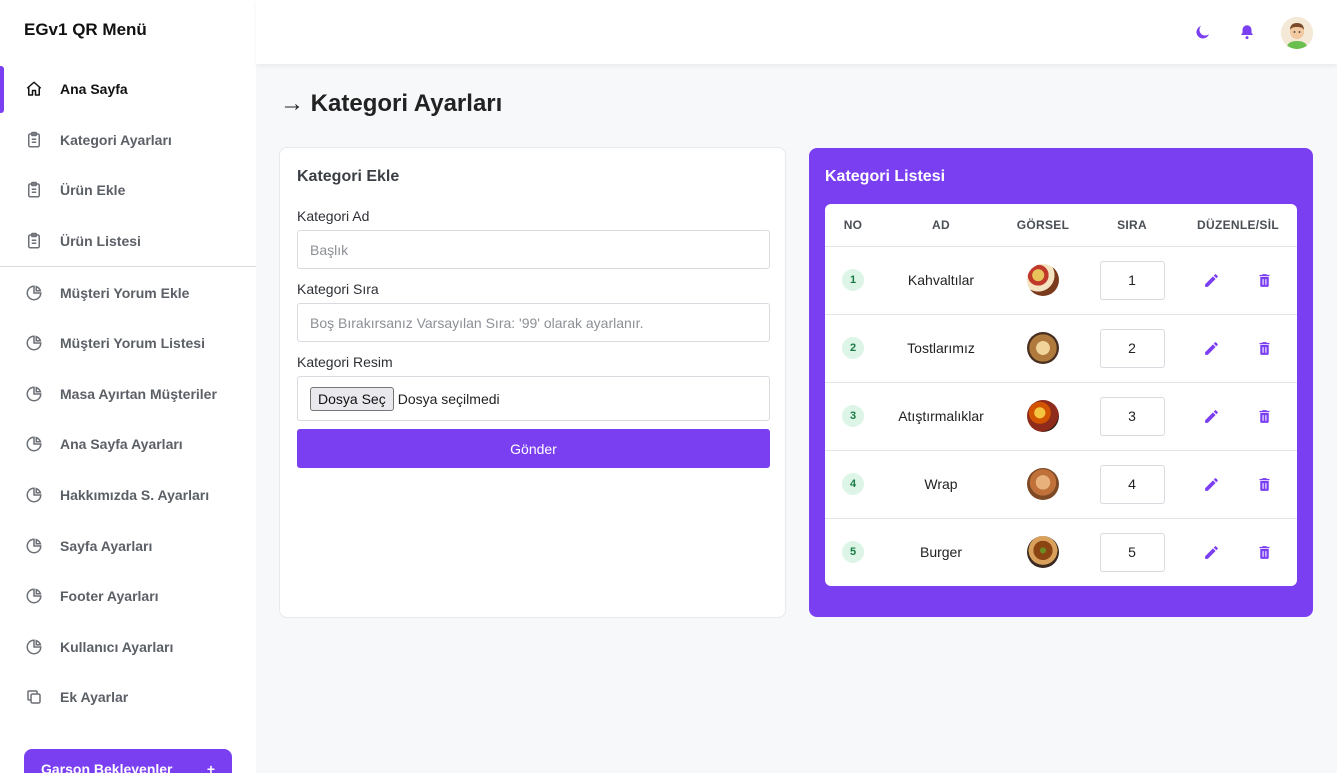 This screenshot has width=1337, height=773. Describe the element at coordinates (348, 176) in the screenshot. I see `add-category-title: Kategori Ekle` at that location.